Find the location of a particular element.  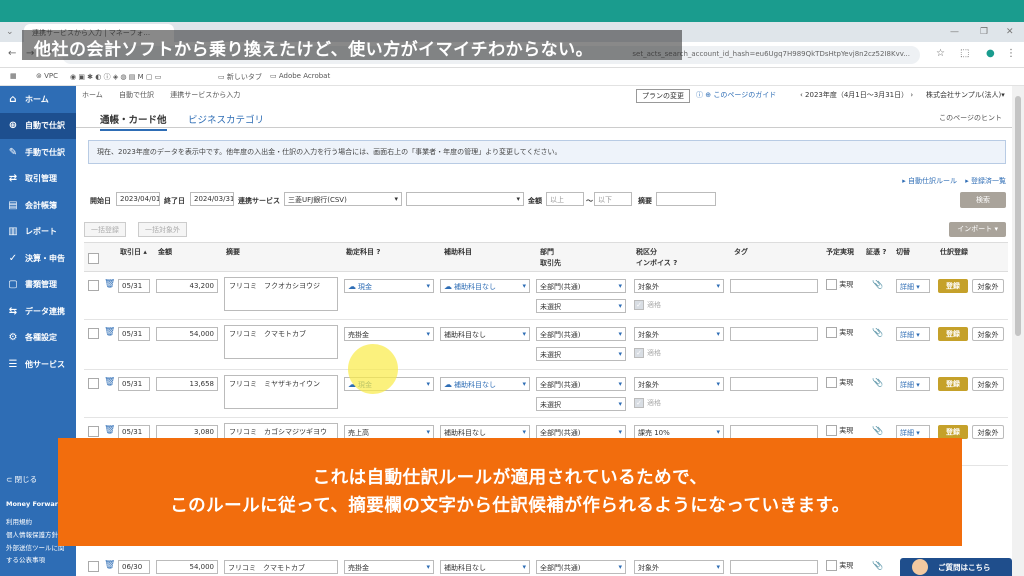

amount-input: 54,000 is located at coordinates (187, 334).